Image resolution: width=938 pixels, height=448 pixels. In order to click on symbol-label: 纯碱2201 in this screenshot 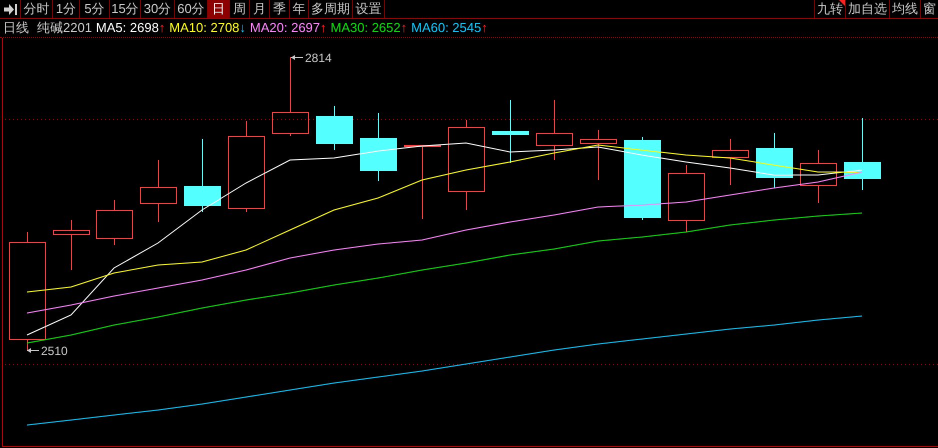, I will do `click(64, 28)`.